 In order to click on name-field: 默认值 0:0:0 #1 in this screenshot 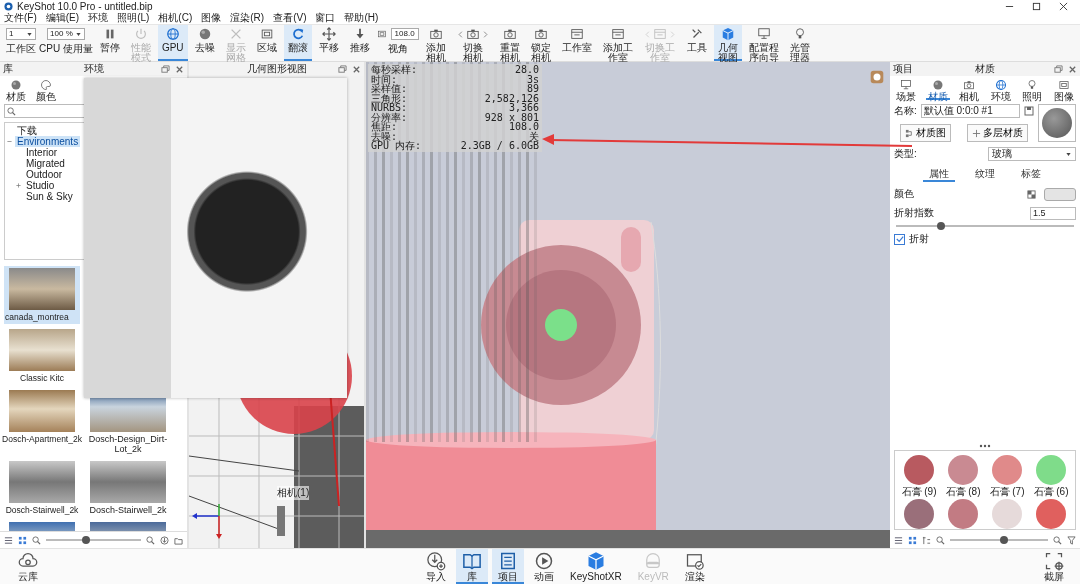, I will do `click(970, 111)`.